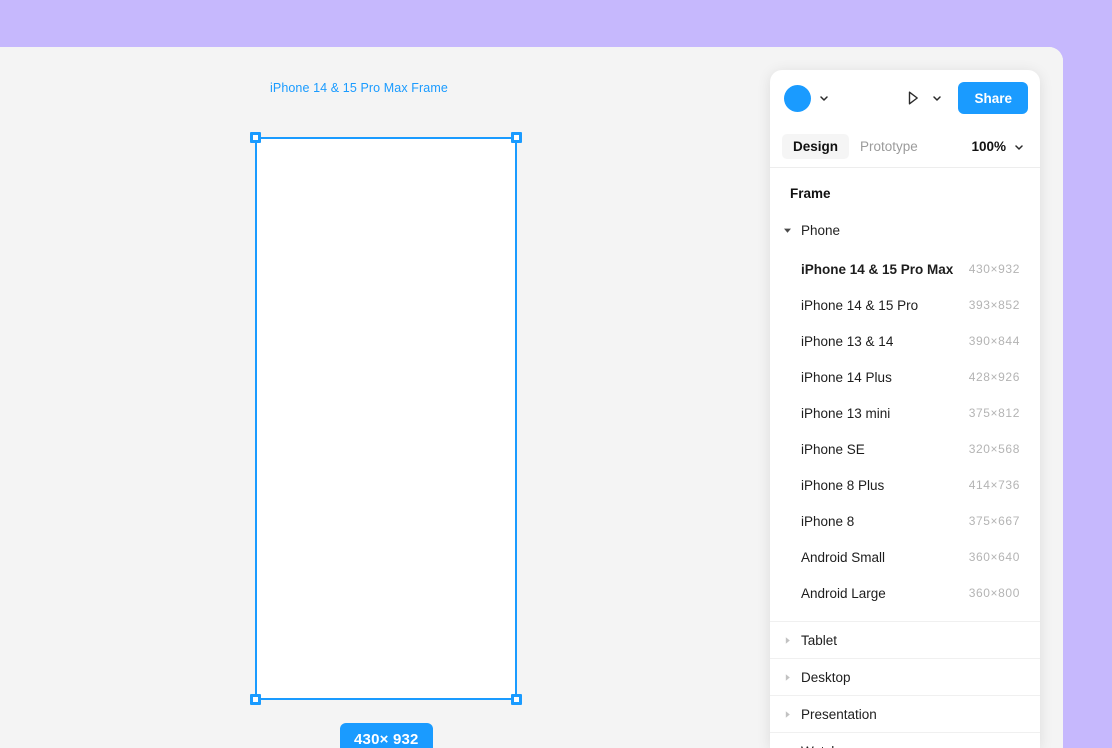 The image size is (1112, 748). I want to click on group-header-watch: Watch, so click(905, 740).